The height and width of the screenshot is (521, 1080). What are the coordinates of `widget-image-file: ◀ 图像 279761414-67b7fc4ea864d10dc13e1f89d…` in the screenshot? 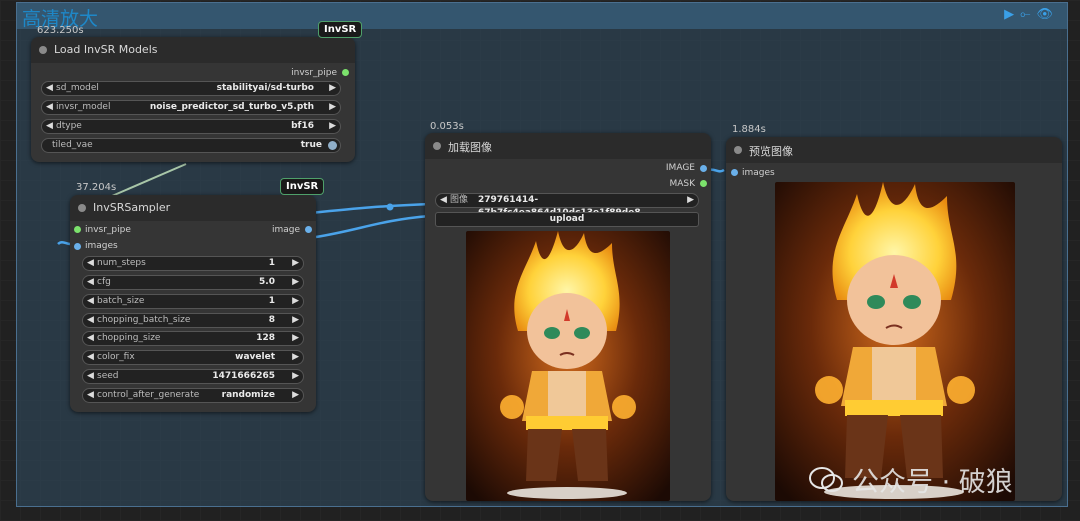 It's located at (567, 205).